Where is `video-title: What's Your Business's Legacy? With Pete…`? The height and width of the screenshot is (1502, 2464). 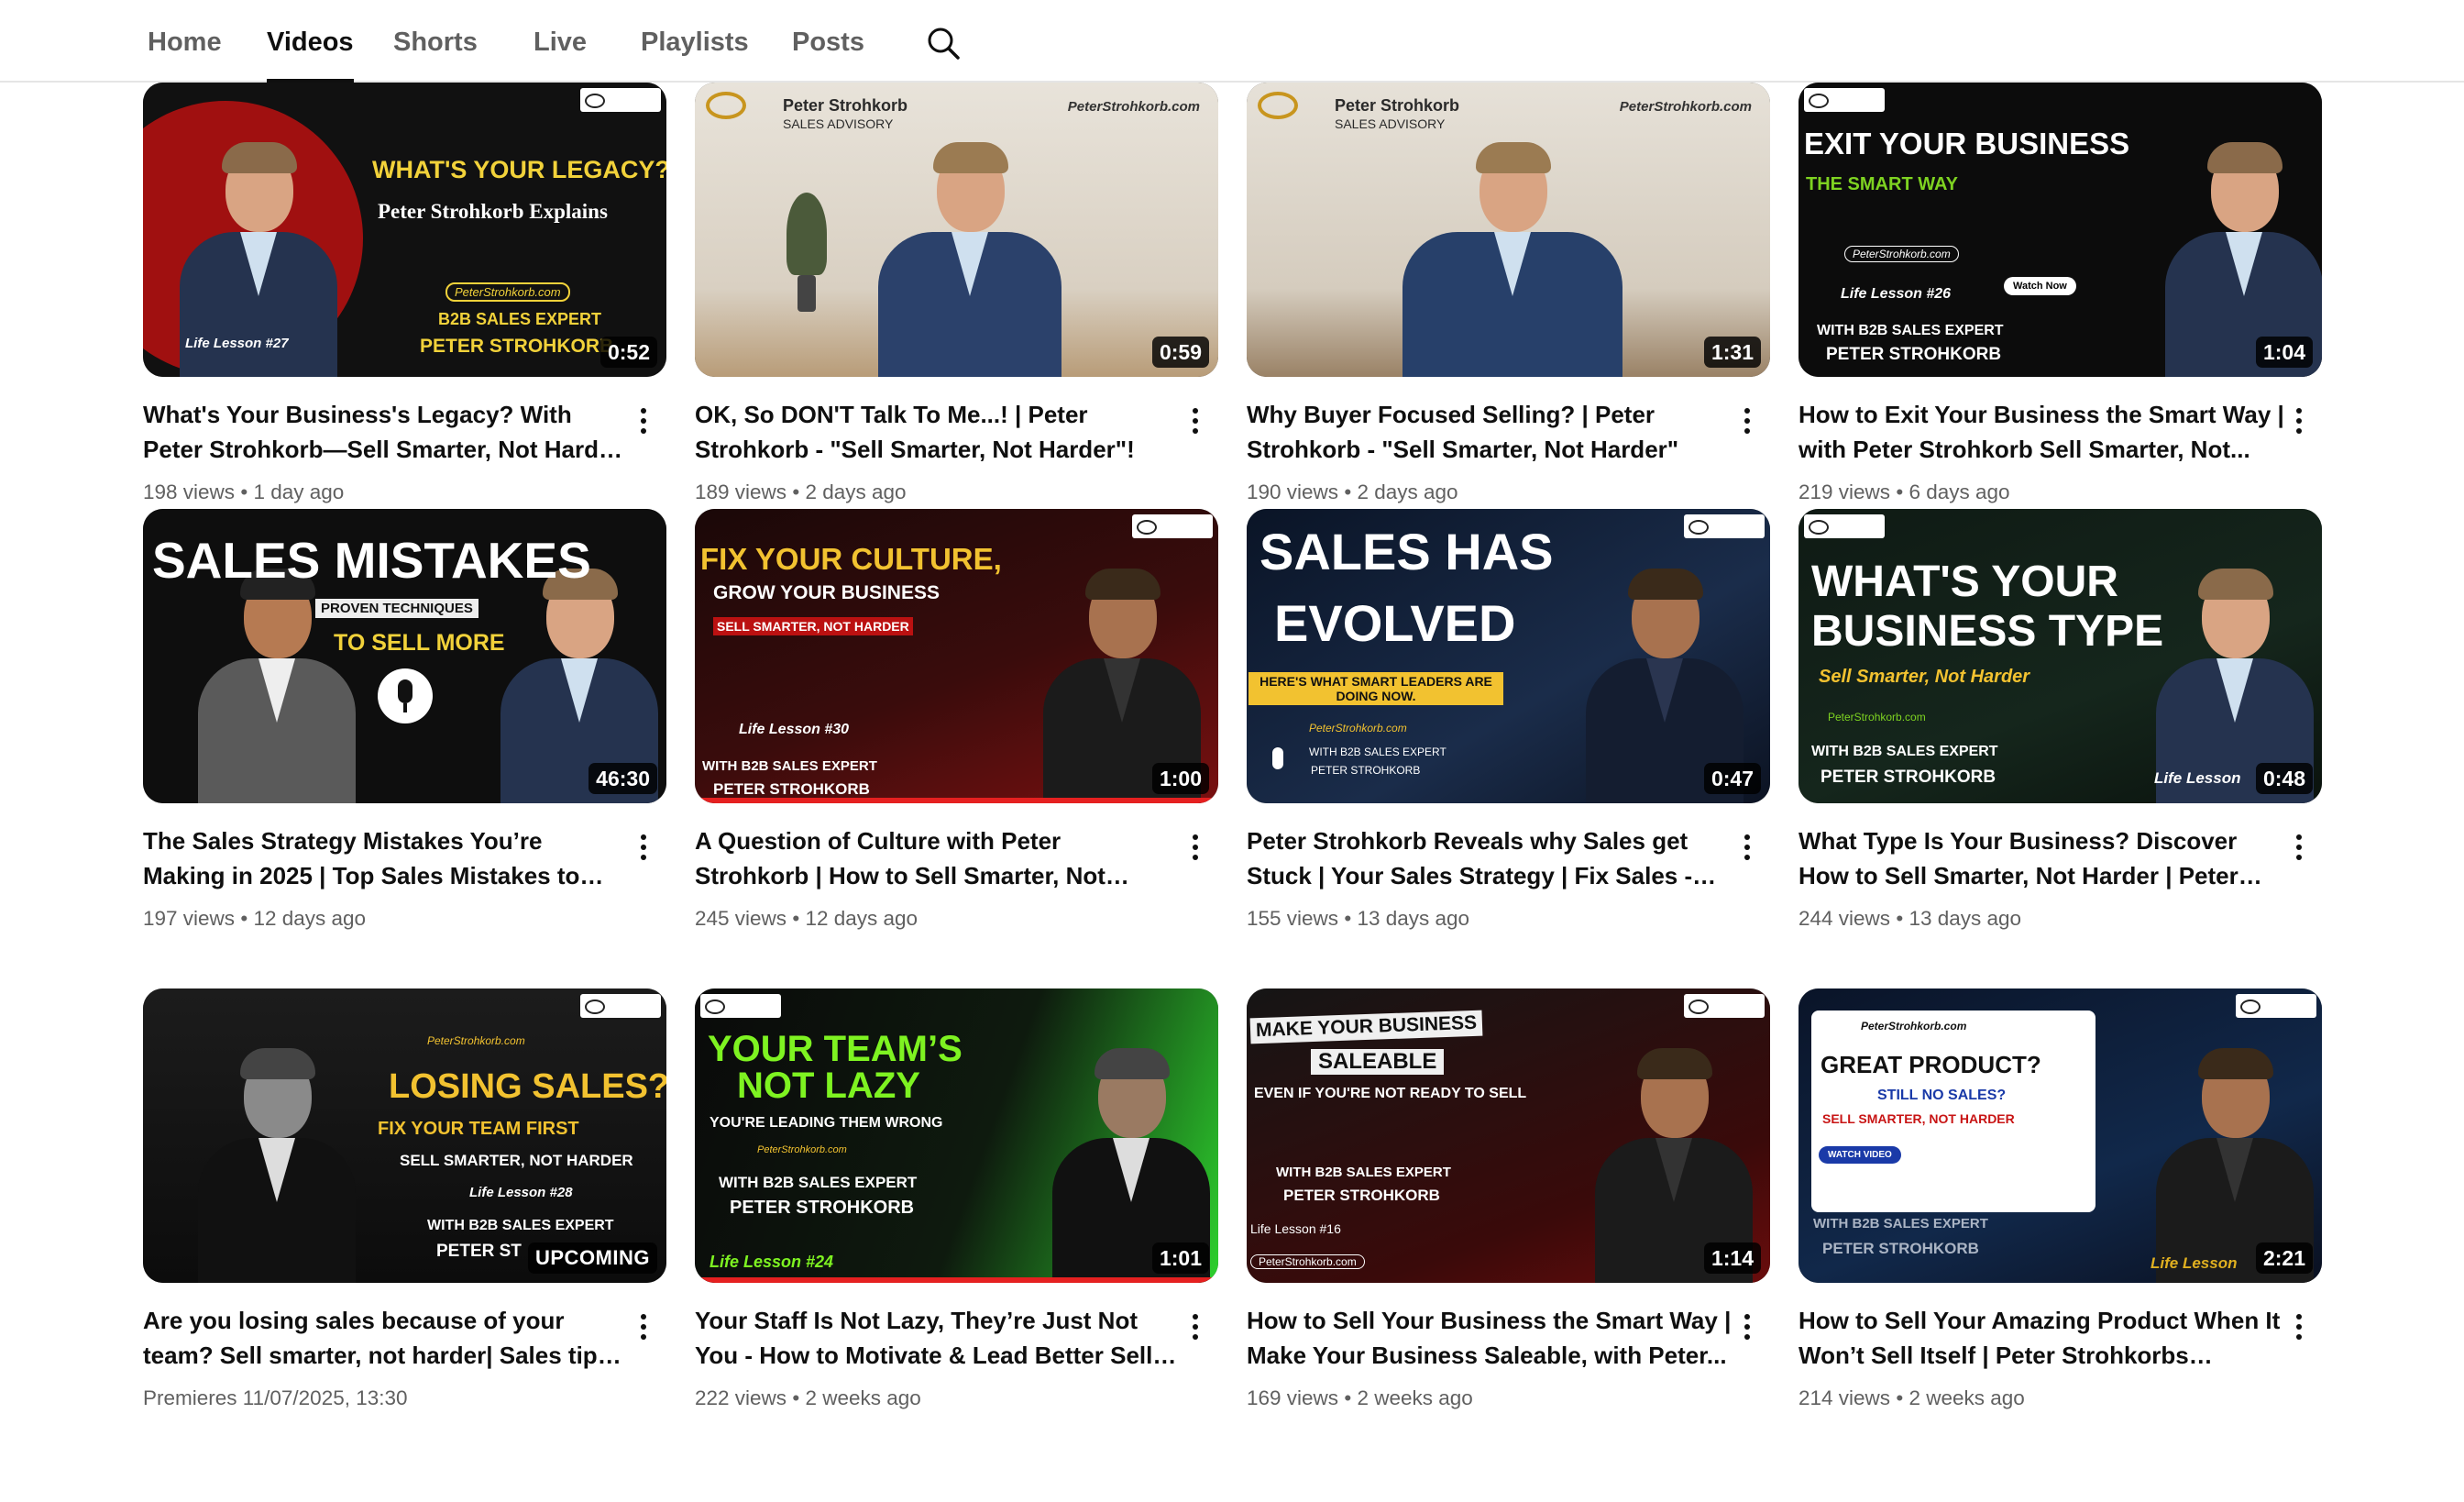 video-title: What's Your Business's Legacy? With Pete… is located at coordinates (386, 432).